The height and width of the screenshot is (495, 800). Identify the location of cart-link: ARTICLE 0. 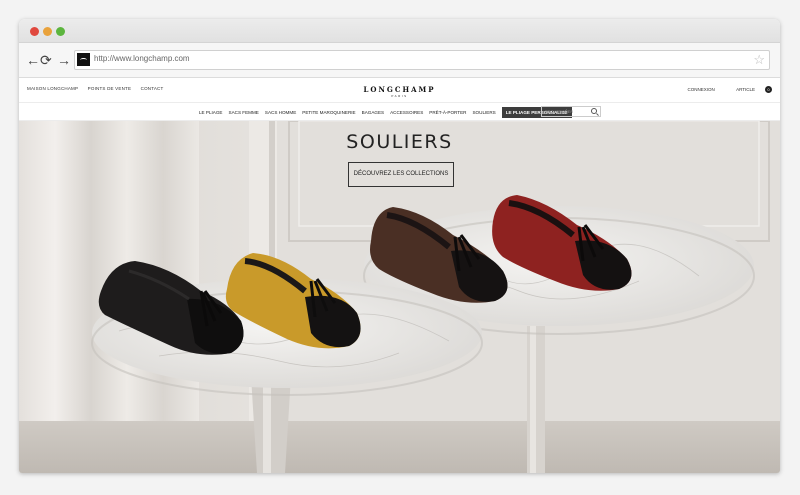
(749, 89).